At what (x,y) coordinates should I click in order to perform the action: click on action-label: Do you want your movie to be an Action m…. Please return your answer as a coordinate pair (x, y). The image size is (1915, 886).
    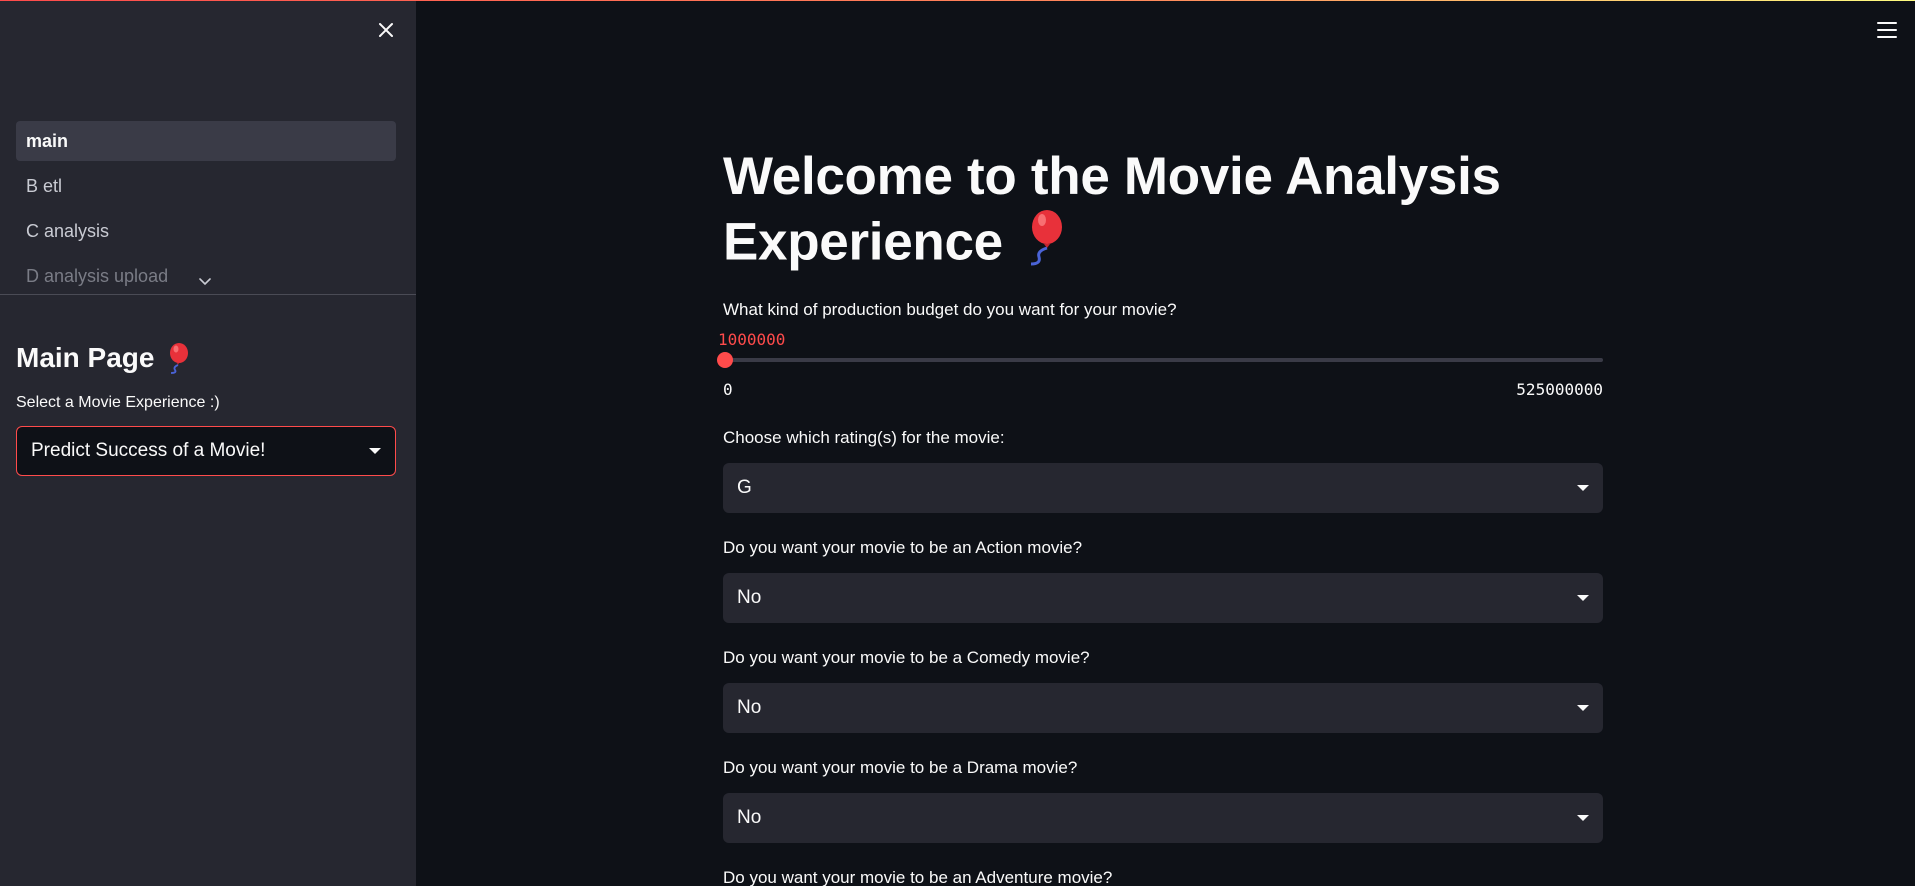
    Looking at the image, I should click on (903, 547).